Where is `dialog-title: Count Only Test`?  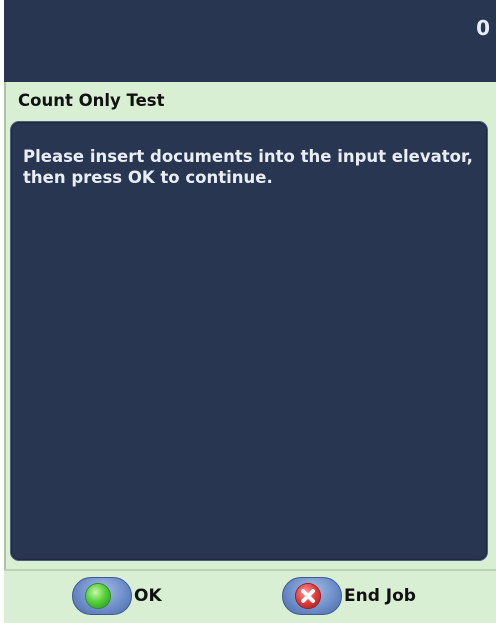
dialog-title: Count Only Test is located at coordinates (91, 100).